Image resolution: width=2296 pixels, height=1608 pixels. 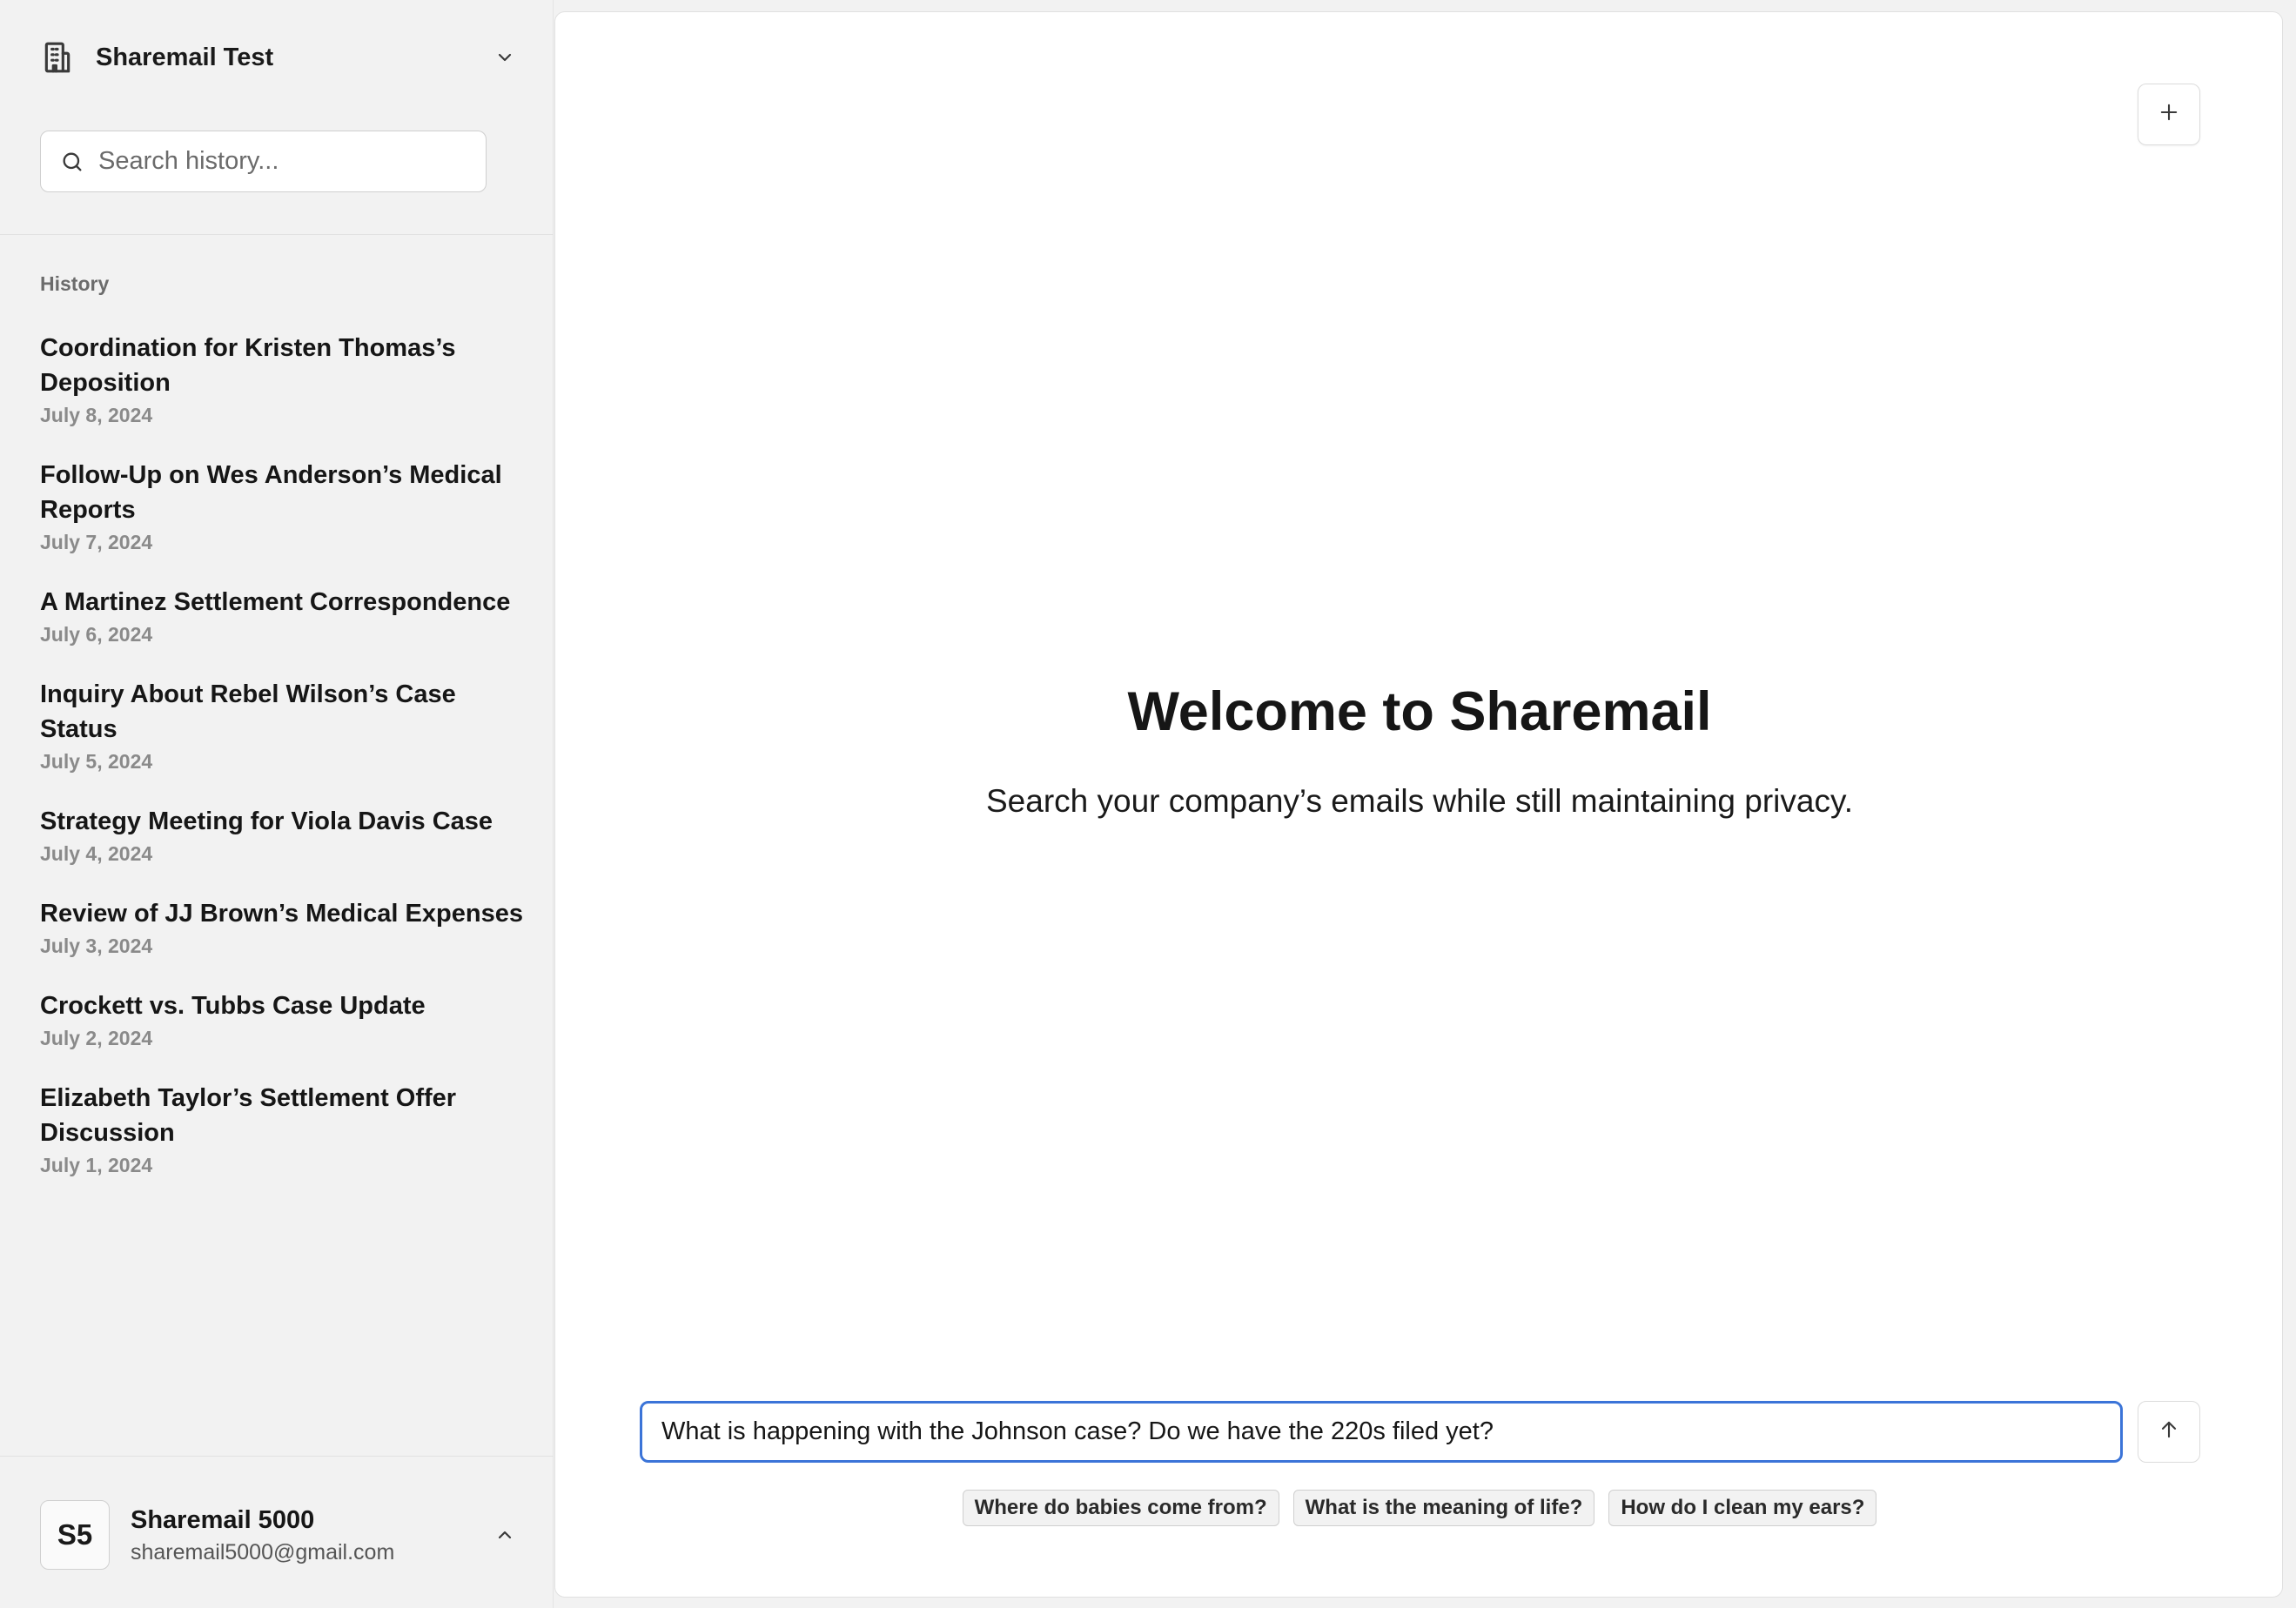 I want to click on arrow-up-icon, so click(x=2169, y=1431).